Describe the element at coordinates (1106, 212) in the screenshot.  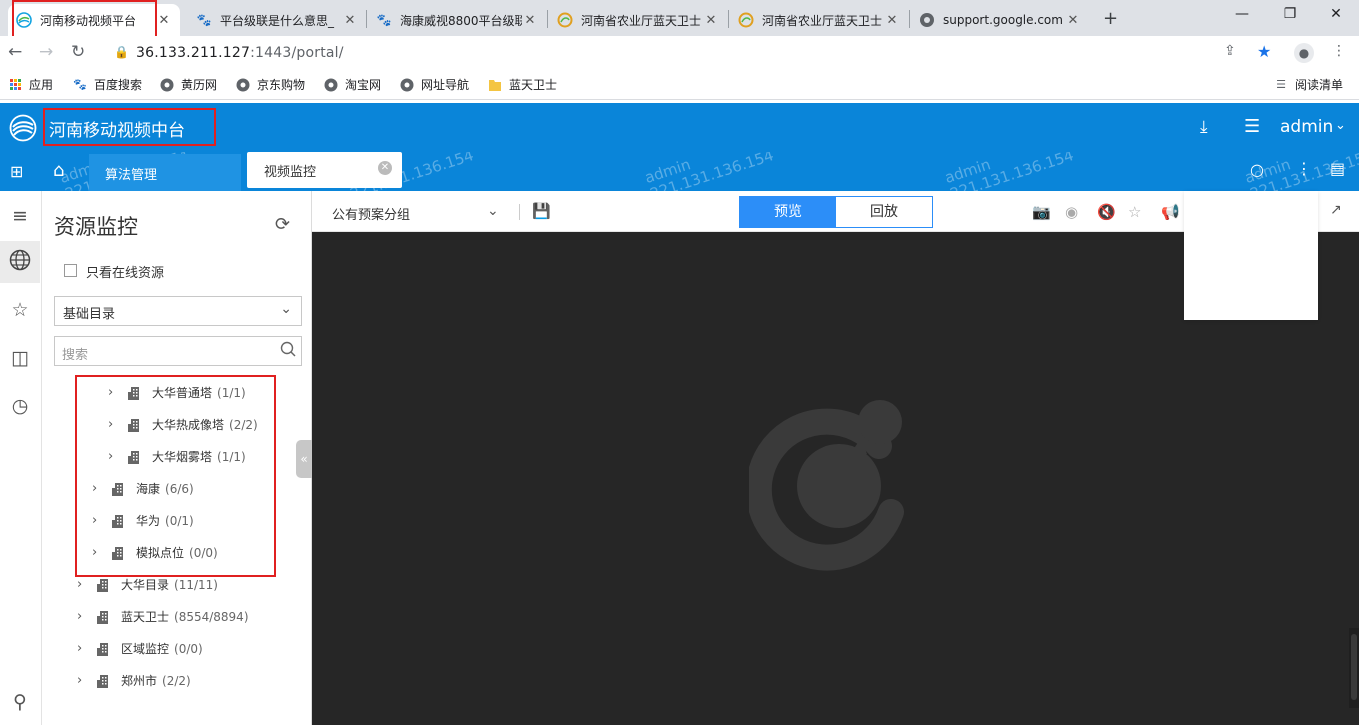
I see `mute-icon: 🔇` at that location.